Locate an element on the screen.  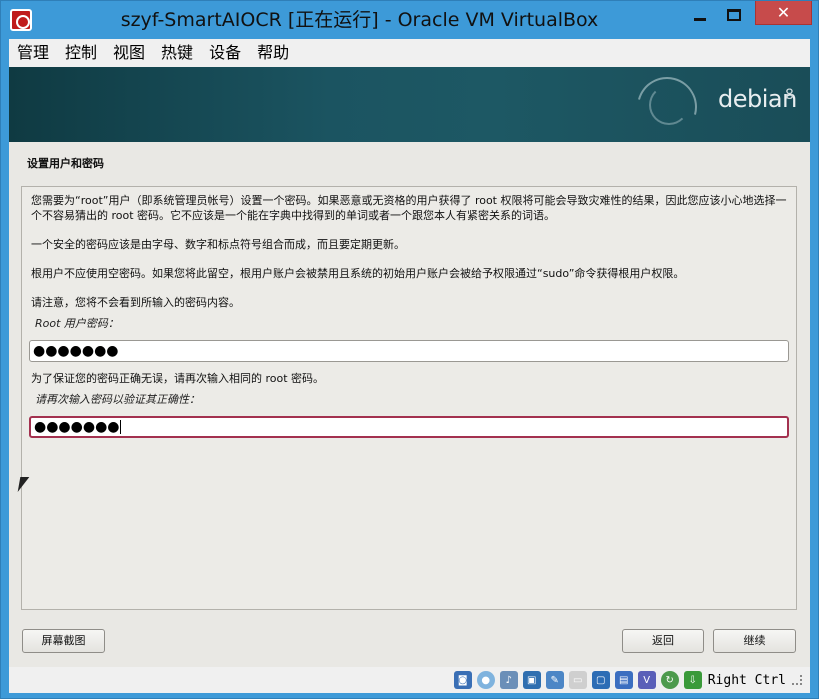
host-key-label: Right Ctrl is located at coordinates (746, 680).